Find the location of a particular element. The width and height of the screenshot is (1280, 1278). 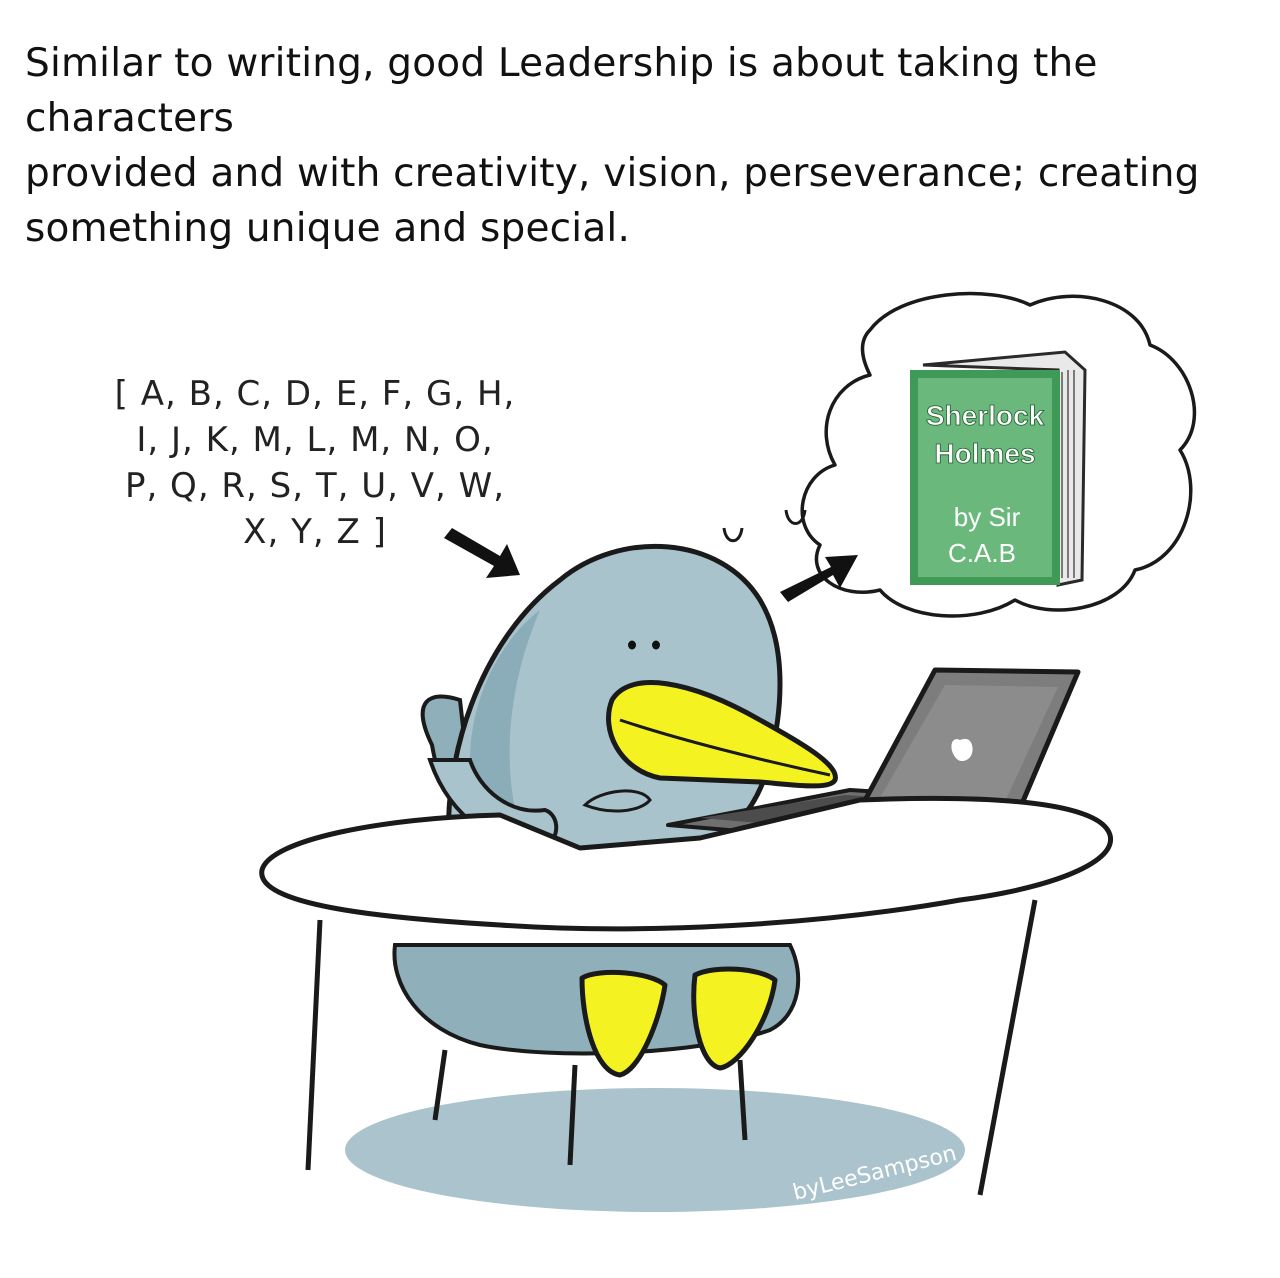

table-leg-right is located at coordinates (1007, 1047).